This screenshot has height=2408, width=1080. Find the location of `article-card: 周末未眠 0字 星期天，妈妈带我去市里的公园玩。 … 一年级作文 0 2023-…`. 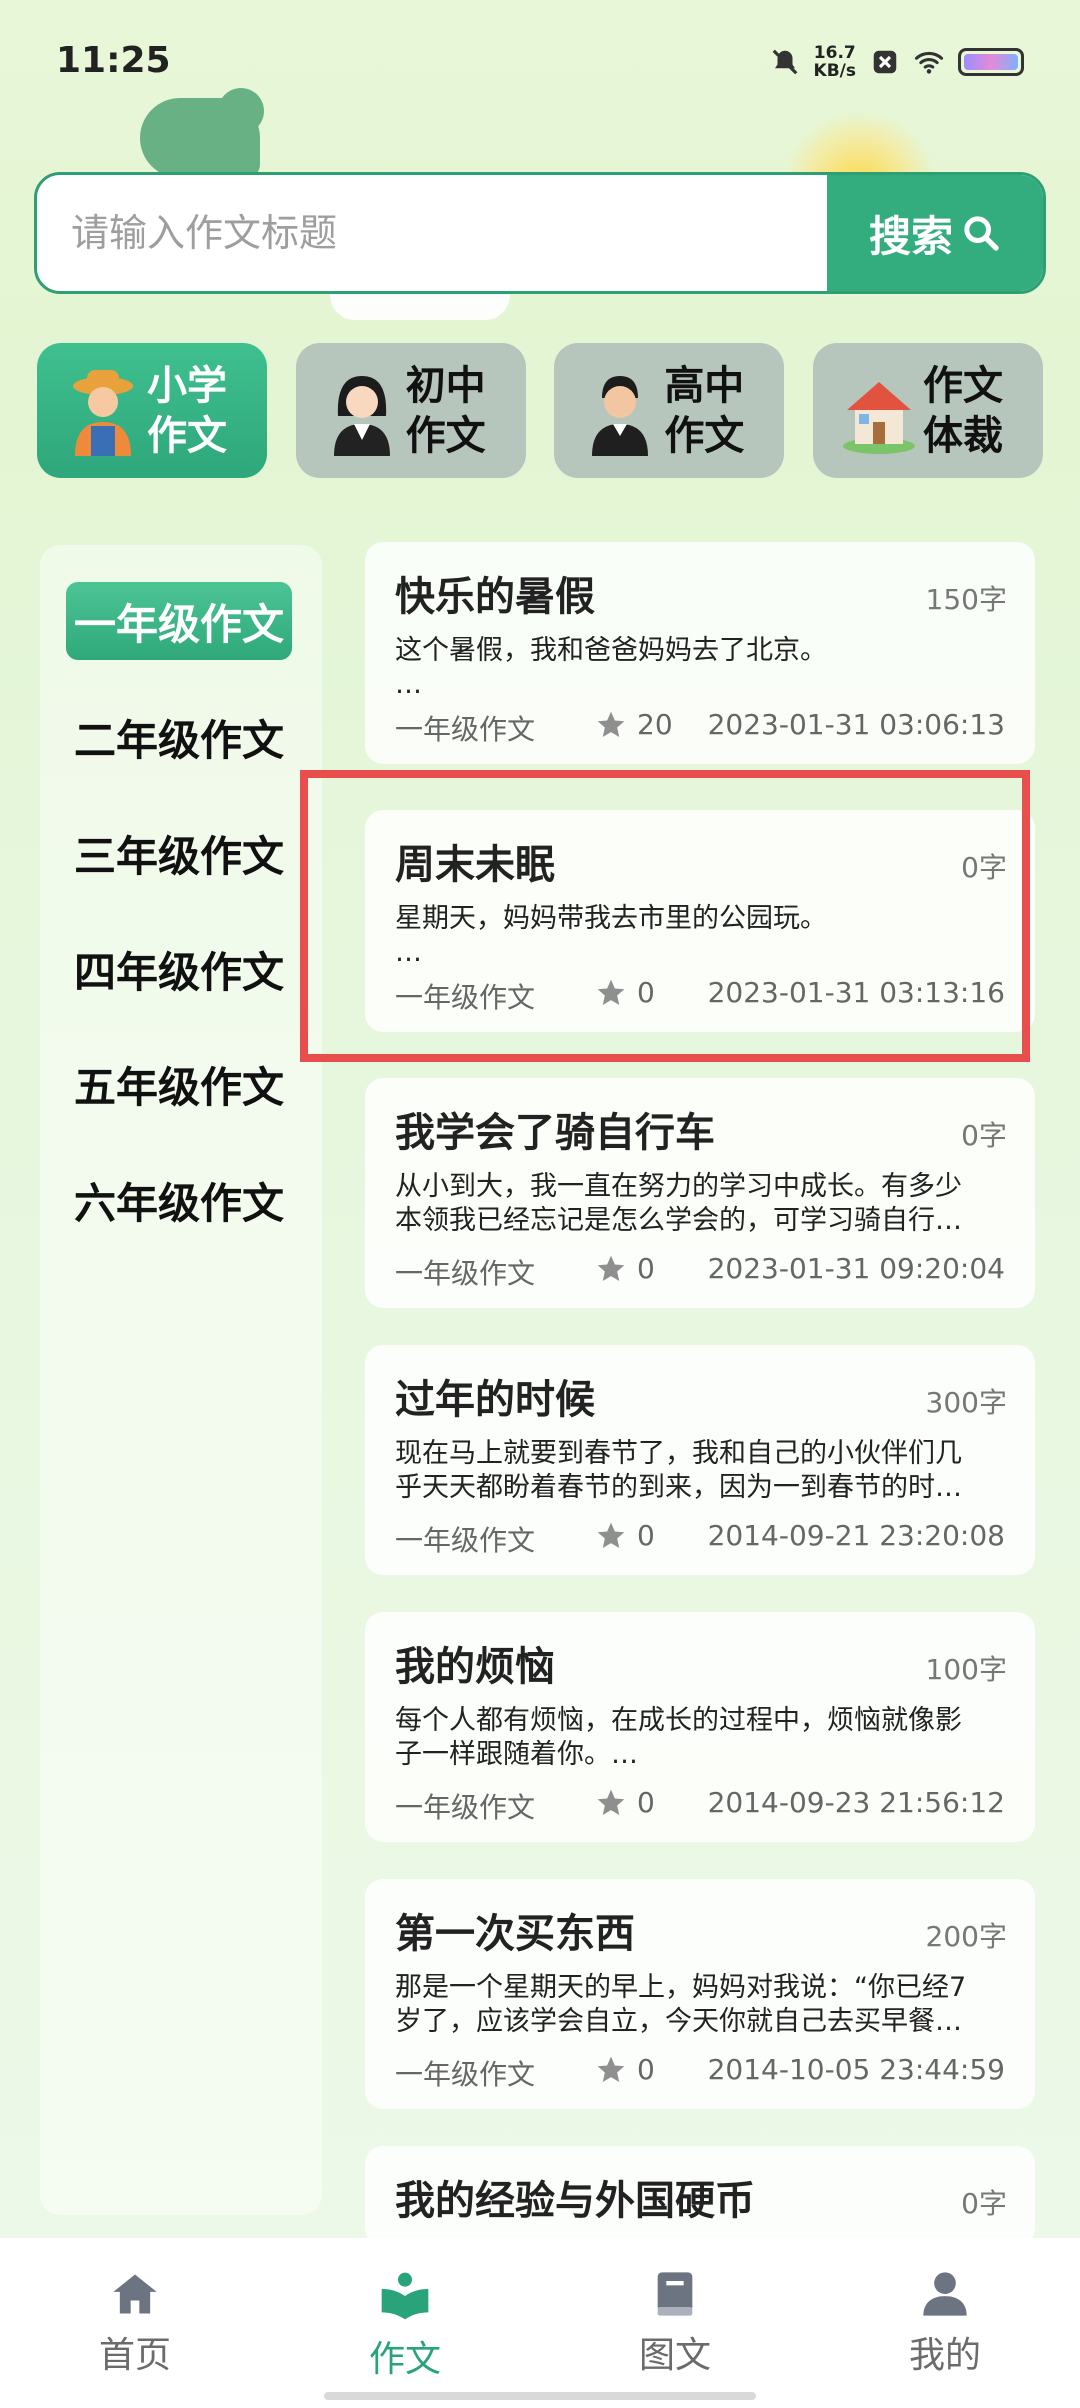

article-card: 周末未眠 0字 星期天，妈妈带我去市里的公园玩。 … 一年级作文 0 2023-… is located at coordinates (700, 921).